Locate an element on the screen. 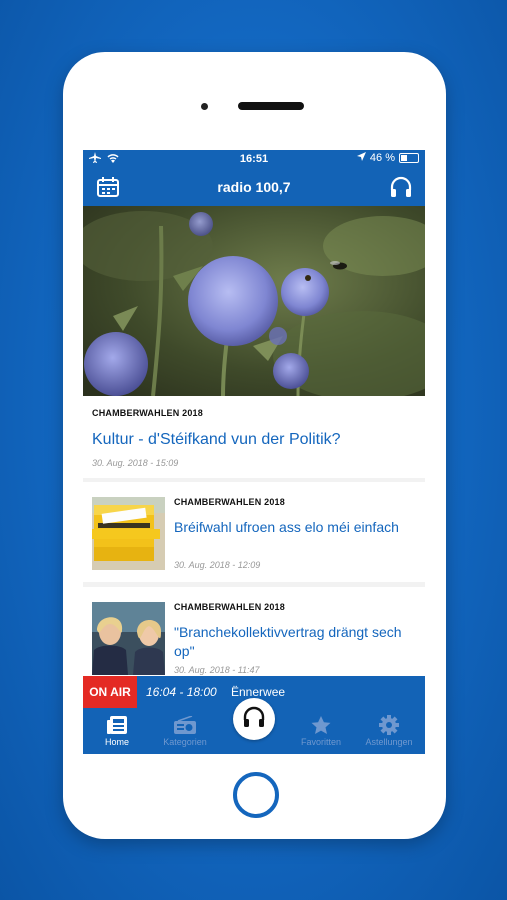 This screenshot has width=507, height=900. status-bar: 16:51 46 % is located at coordinates (254, 159).